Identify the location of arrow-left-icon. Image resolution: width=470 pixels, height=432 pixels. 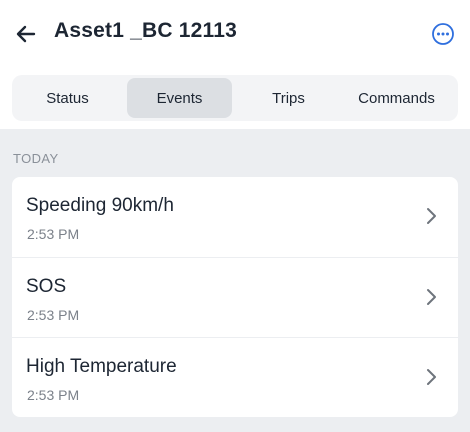
(26, 34).